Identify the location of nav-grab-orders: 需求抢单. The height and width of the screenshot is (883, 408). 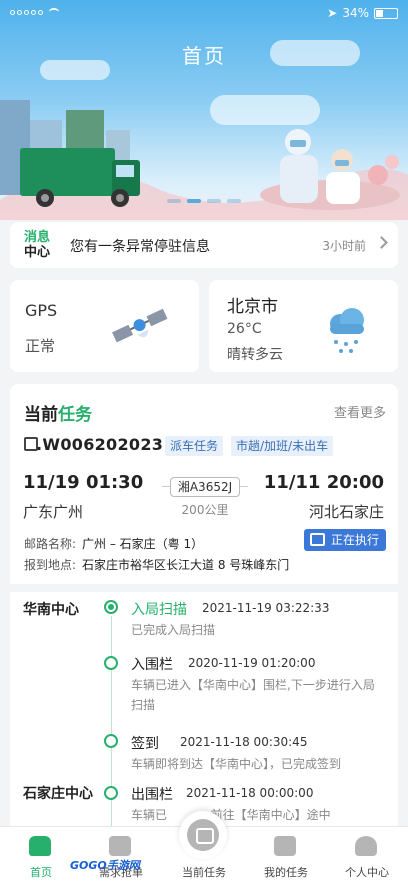
(121, 855).